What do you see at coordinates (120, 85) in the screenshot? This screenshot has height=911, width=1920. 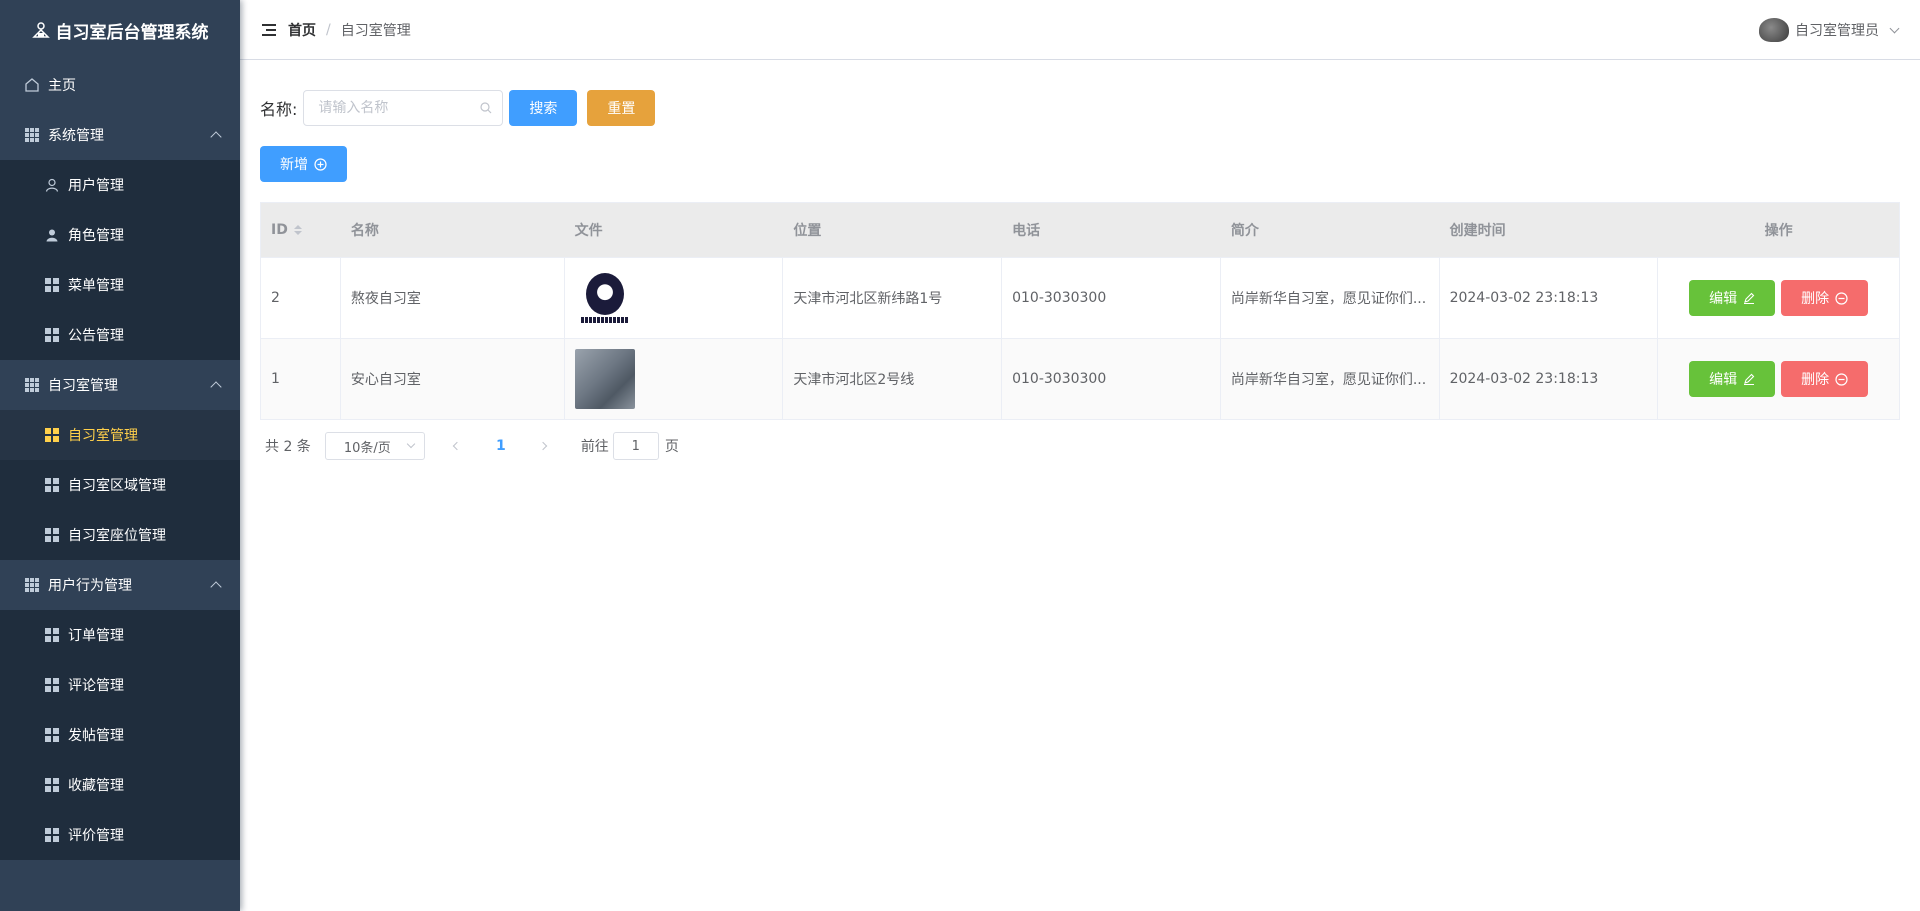 I see `sidebar-item-home: 主页` at bounding box center [120, 85].